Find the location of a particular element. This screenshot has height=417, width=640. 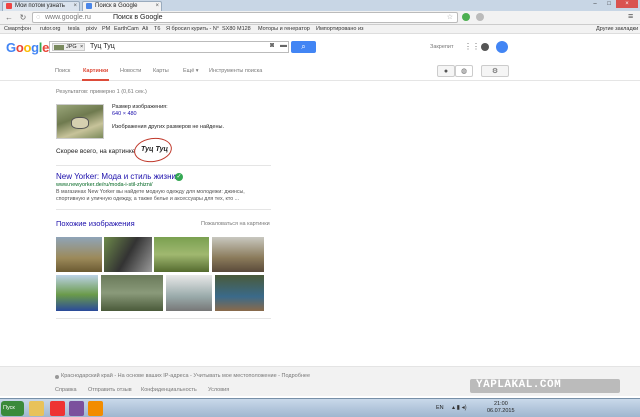

chip-label: JPG is located at coordinates (71, 47).